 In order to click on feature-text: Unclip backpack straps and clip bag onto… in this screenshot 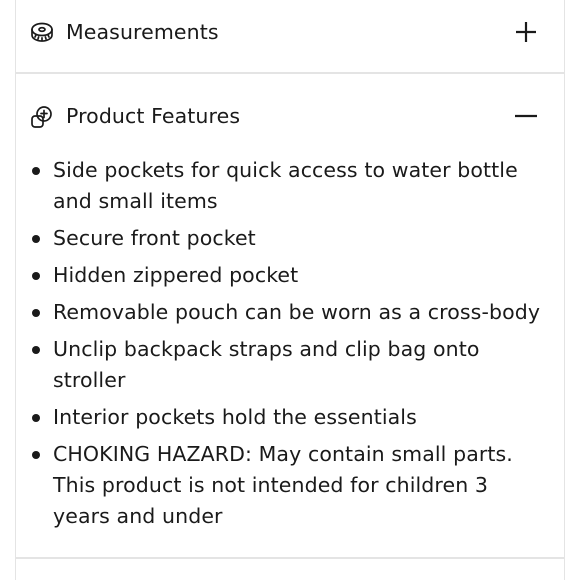, I will do `click(266, 364)`.